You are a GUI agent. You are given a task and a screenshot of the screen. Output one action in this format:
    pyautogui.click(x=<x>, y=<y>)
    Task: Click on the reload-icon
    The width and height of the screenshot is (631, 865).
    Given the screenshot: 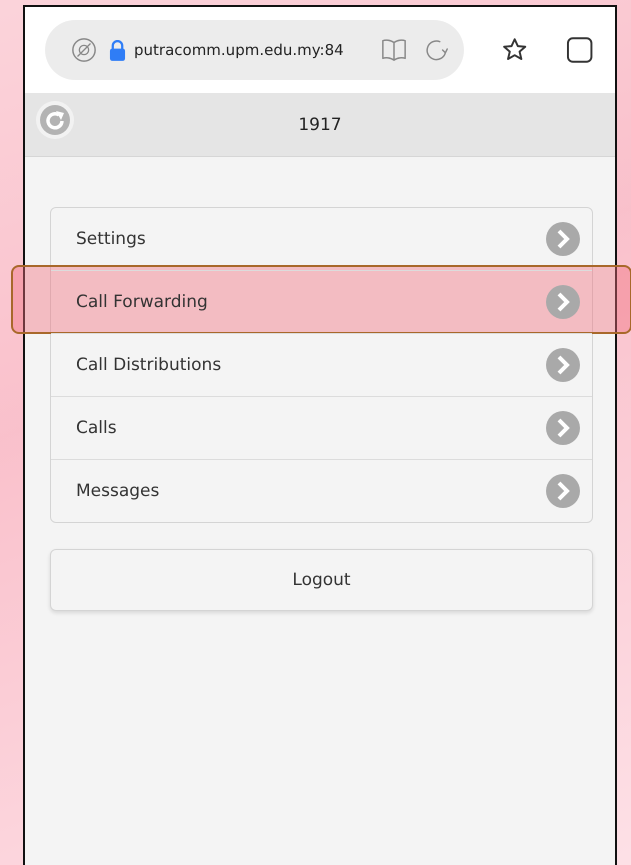 What is the action you would take?
    pyautogui.click(x=437, y=50)
    